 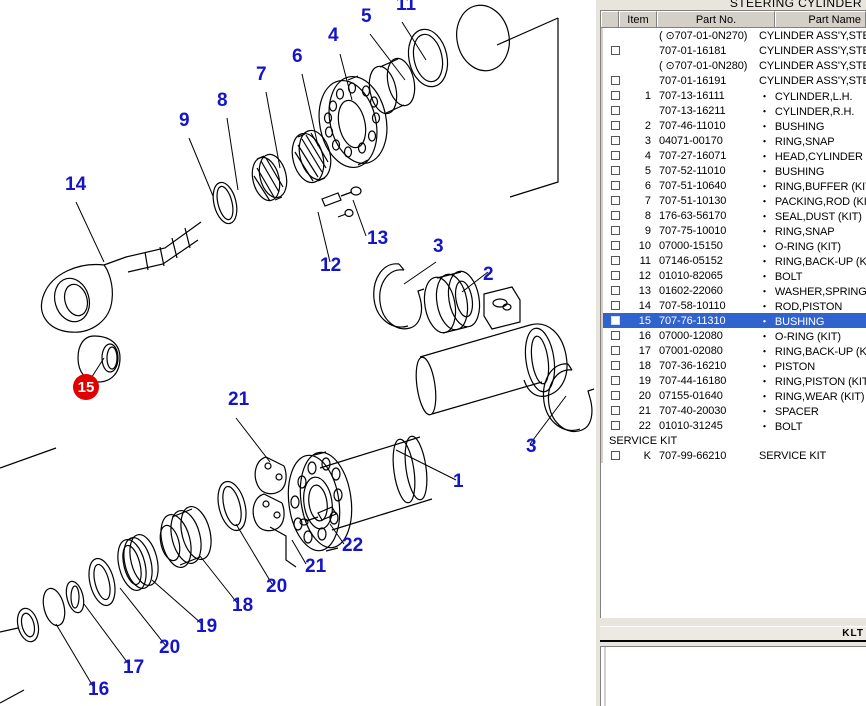 What do you see at coordinates (734, 80) in the screenshot?
I see `table-row: 707-01-16191 CYLINDER ASS'Y,STEERING` at bounding box center [734, 80].